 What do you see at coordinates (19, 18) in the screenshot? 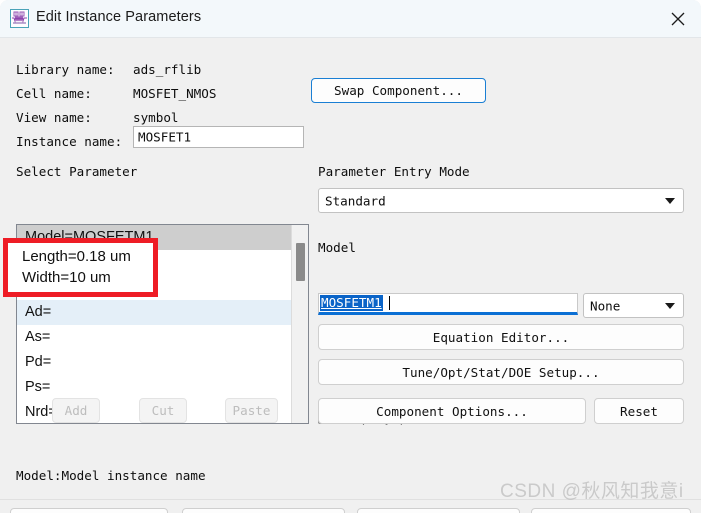
I see `schematic-component-icon` at bounding box center [19, 18].